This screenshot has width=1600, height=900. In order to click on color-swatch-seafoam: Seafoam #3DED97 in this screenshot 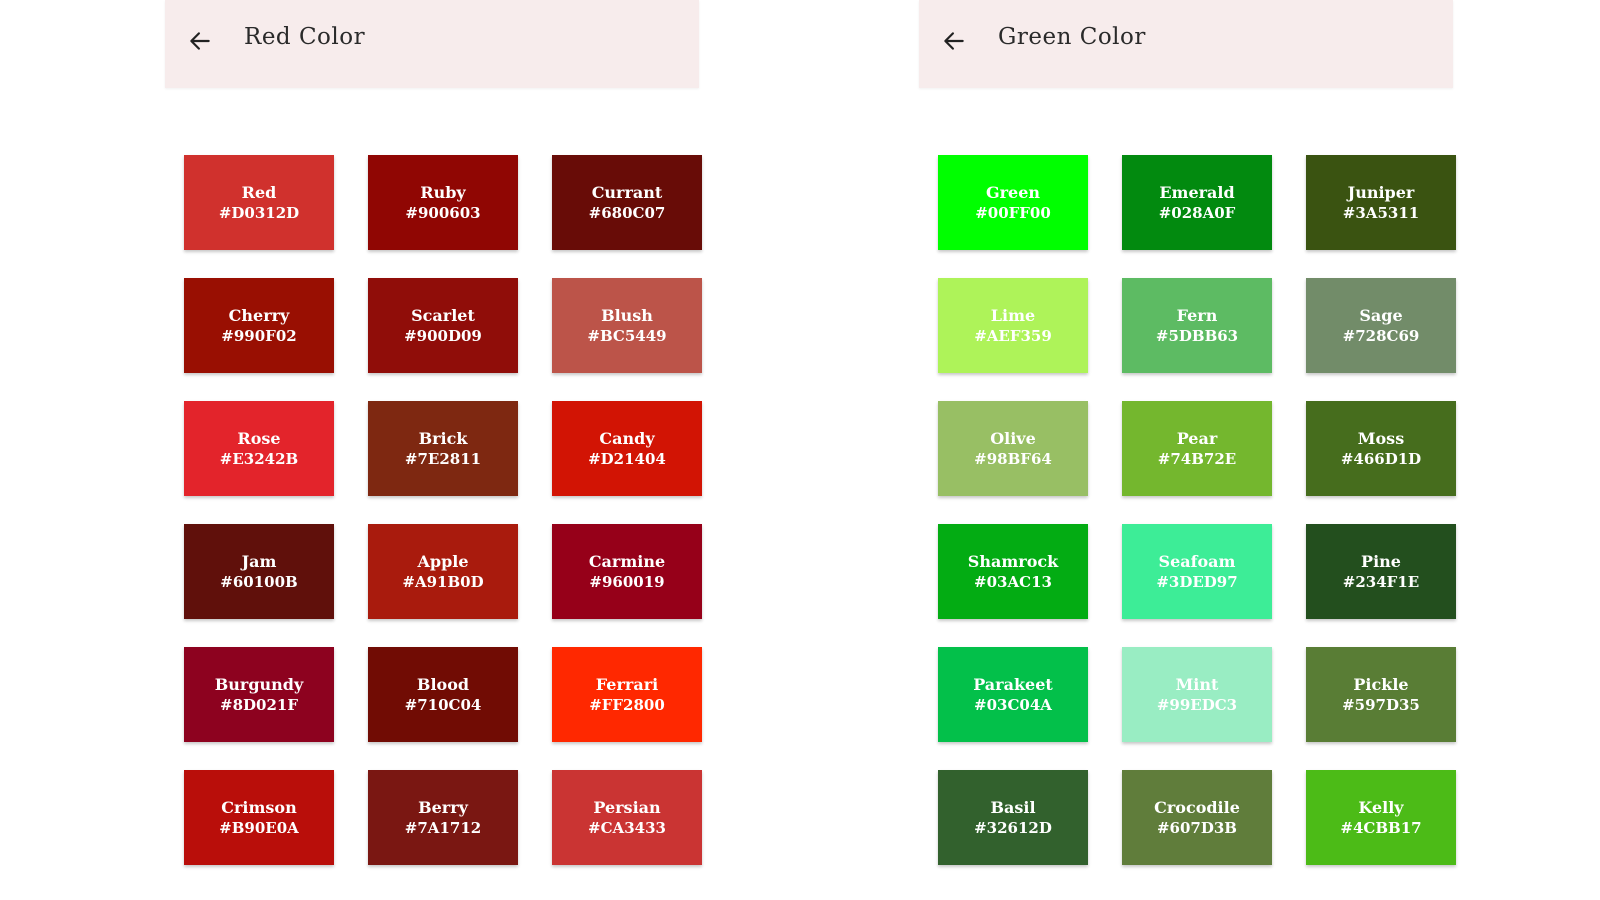, I will do `click(1197, 571)`.